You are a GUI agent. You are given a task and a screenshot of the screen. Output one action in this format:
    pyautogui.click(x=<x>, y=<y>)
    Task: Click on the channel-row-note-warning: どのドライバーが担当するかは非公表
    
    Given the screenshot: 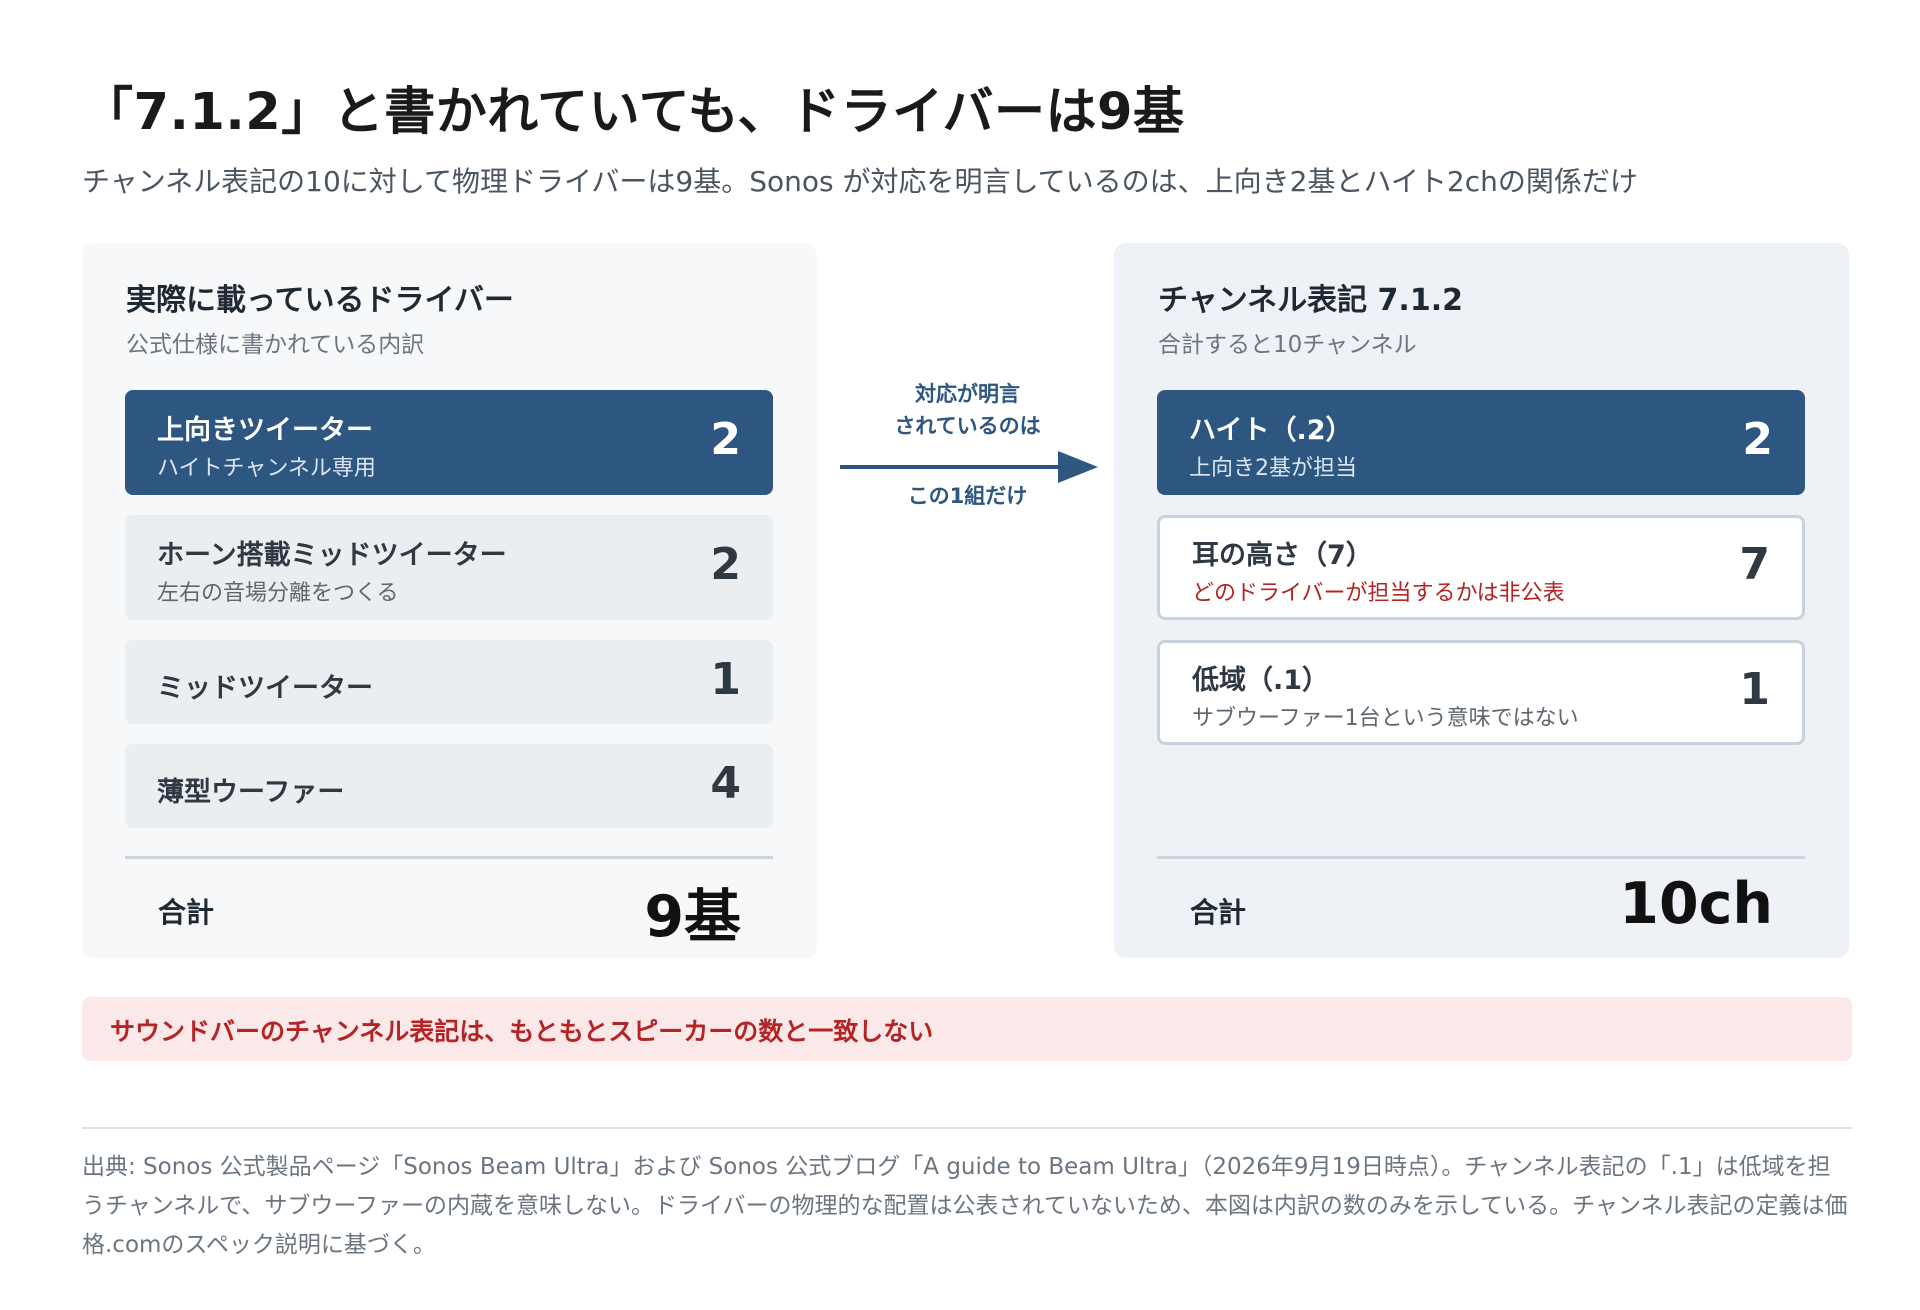 What is the action you would take?
    pyautogui.click(x=1378, y=593)
    